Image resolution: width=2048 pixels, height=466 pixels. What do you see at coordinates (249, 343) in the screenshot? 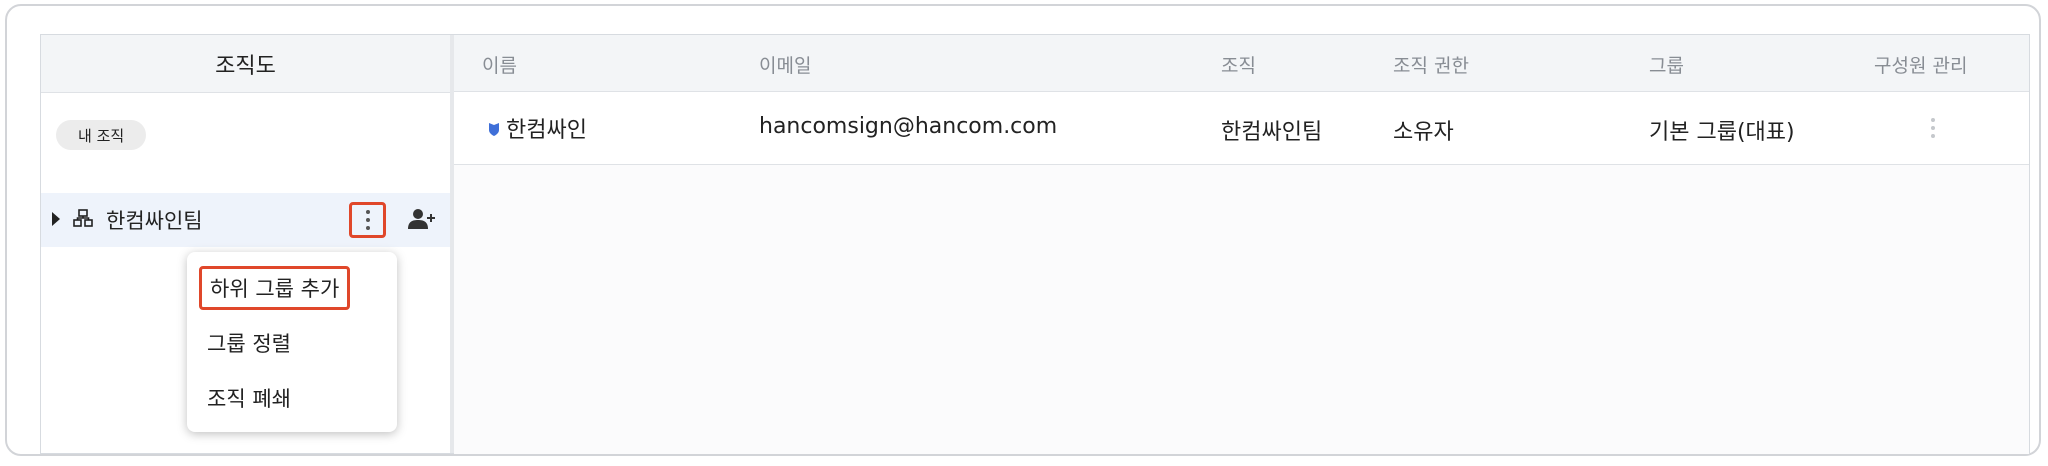
I see `menu-item-sort-groups: 그룹 정렬` at bounding box center [249, 343].